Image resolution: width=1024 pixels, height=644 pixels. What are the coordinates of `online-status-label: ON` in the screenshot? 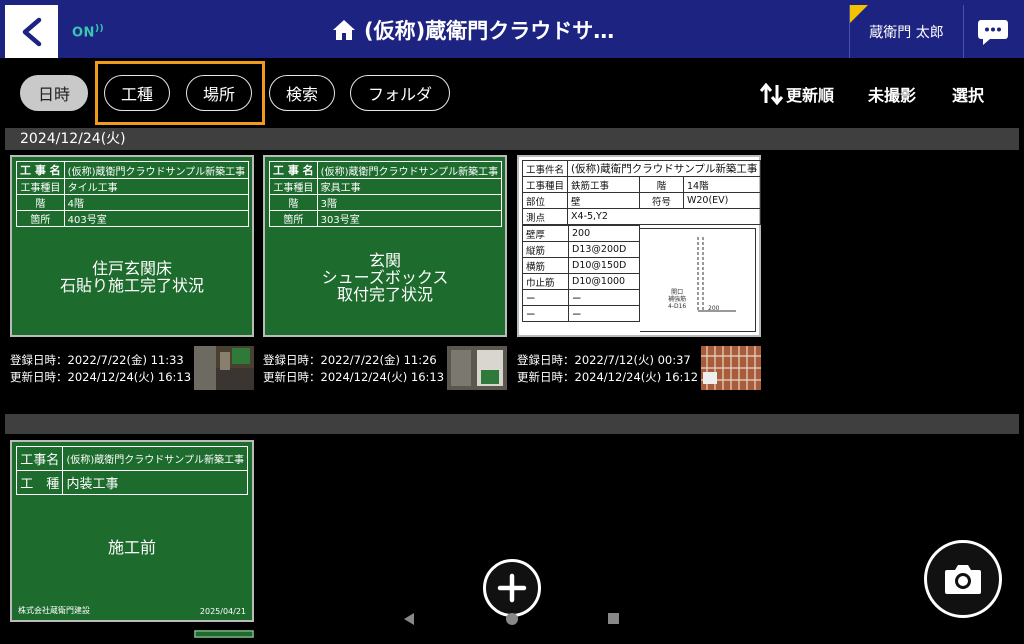 It's located at (83, 33).